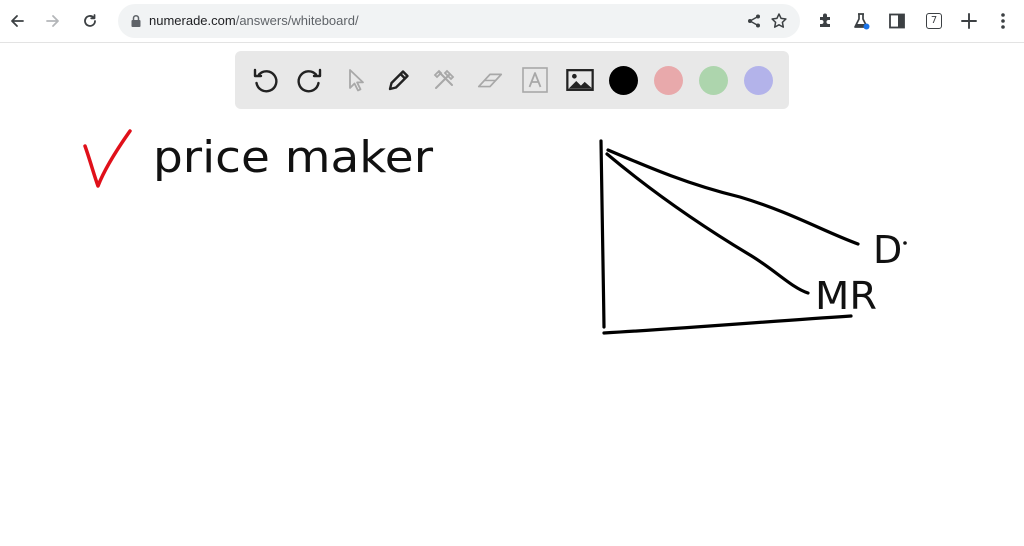 This screenshot has width=1024, height=546. I want to click on menu-button, so click(1003, 21).